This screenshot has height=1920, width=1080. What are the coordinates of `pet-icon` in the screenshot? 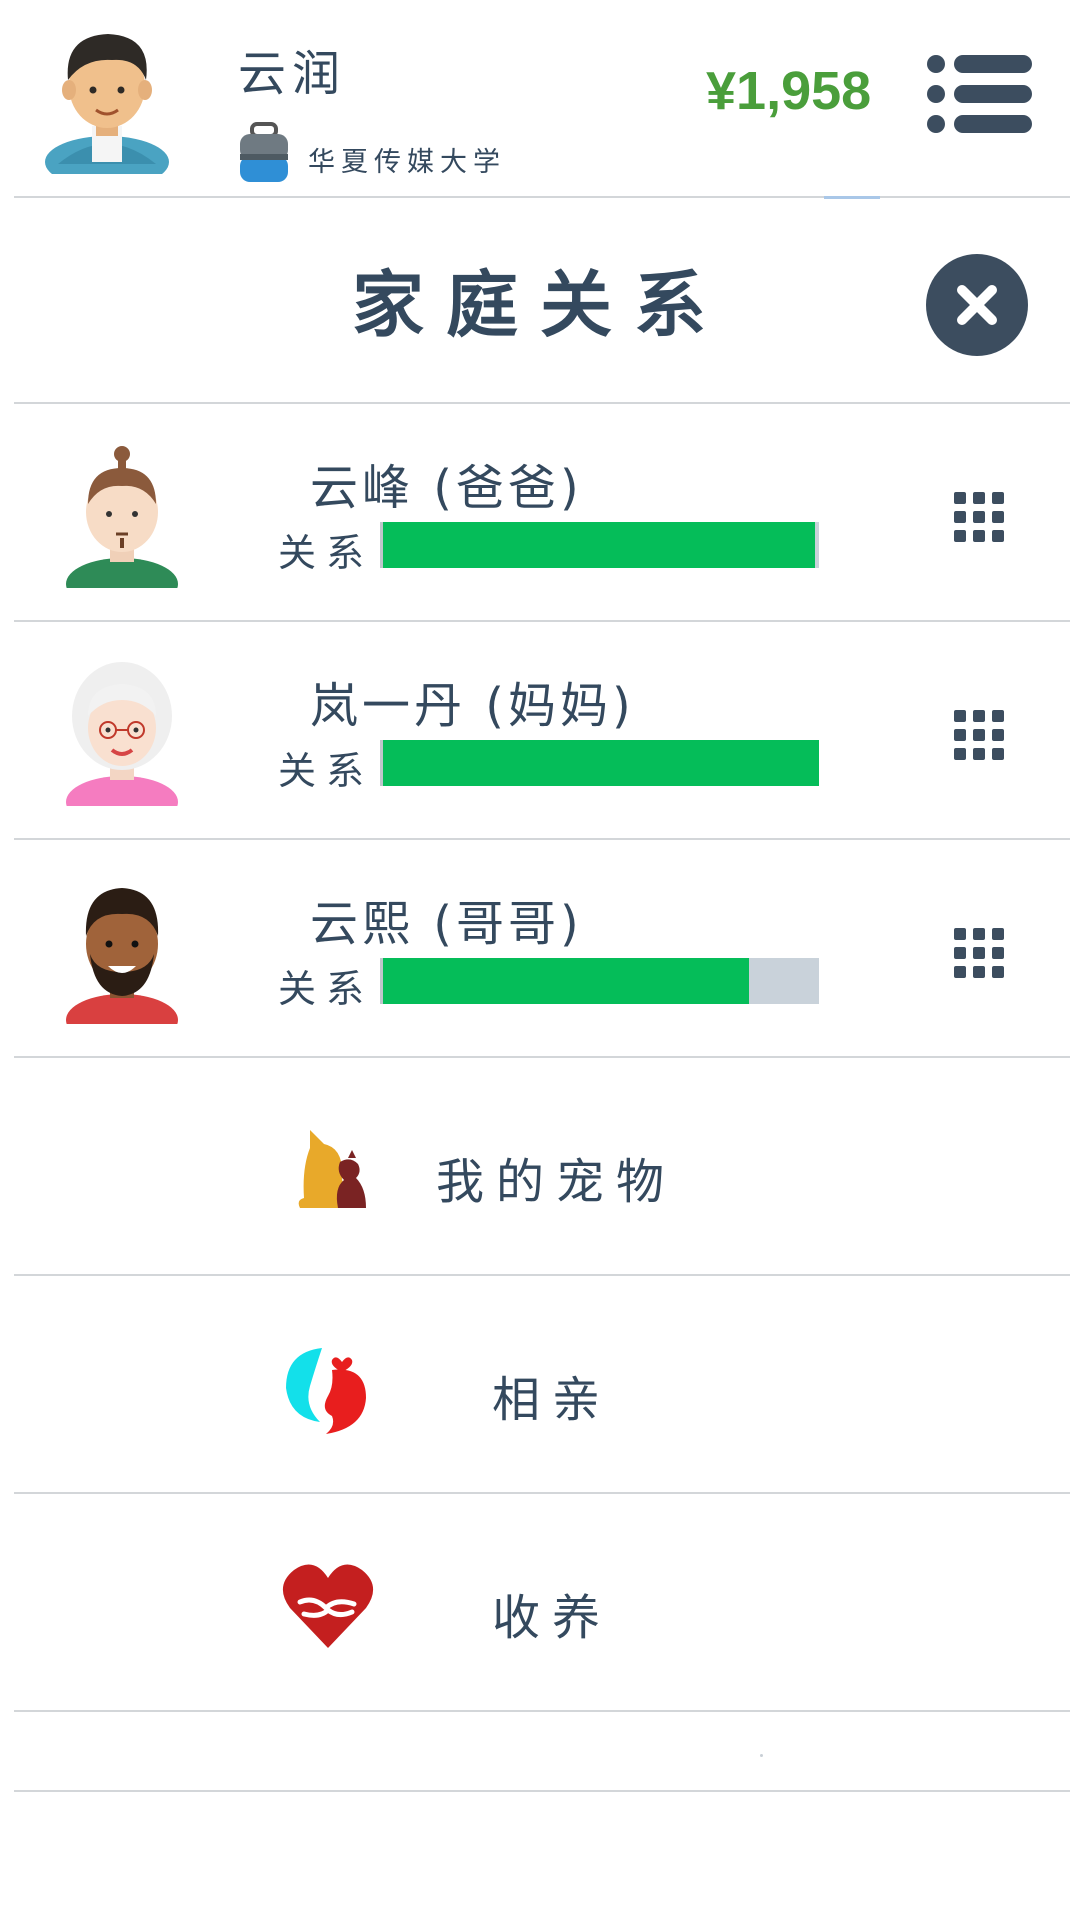 It's located at (336, 1170).